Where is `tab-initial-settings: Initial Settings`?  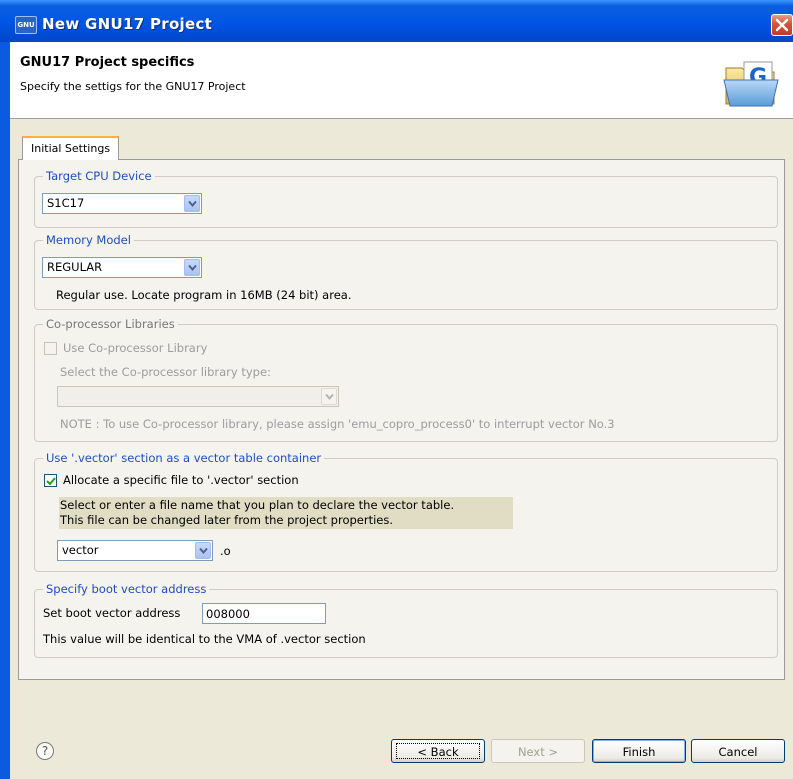
tab-initial-settings: Initial Settings is located at coordinates (71, 148).